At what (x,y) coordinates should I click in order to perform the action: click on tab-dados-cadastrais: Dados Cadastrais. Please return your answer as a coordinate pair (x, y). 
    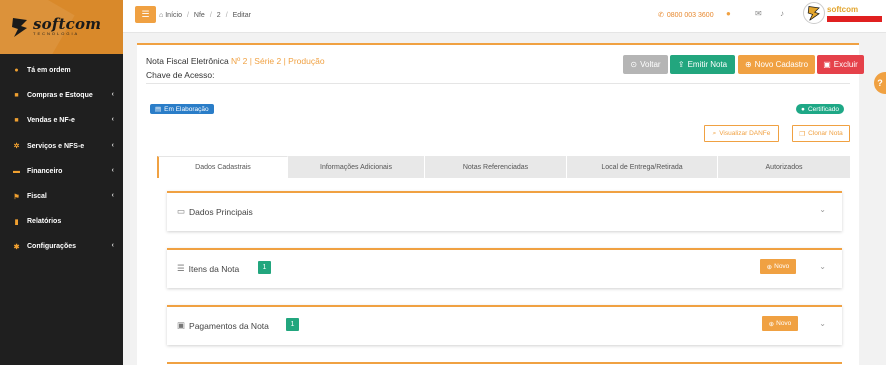
    Looking at the image, I should click on (222, 167).